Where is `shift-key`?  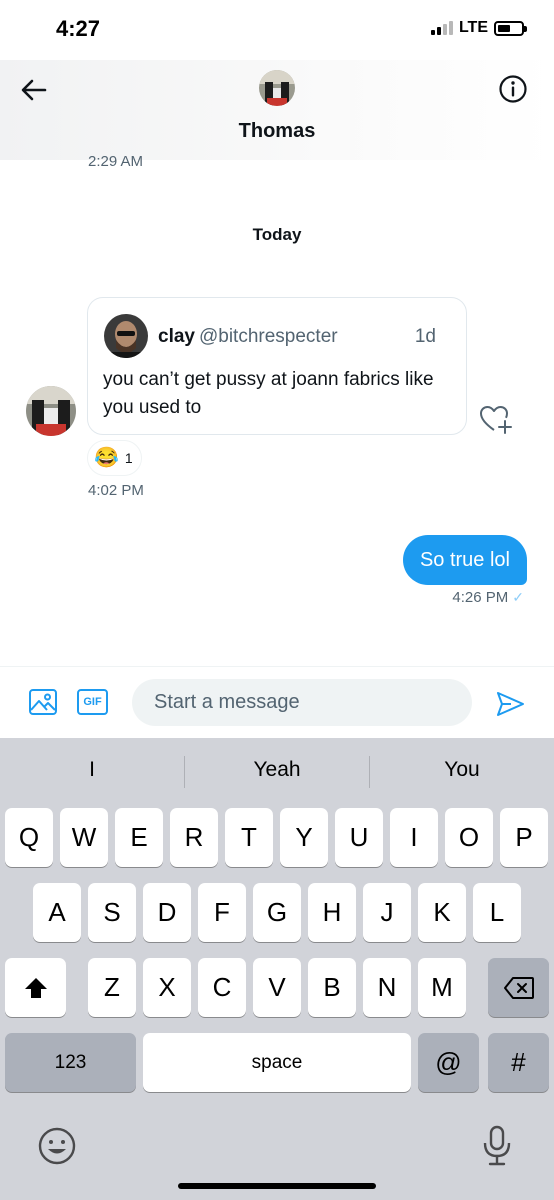 shift-key is located at coordinates (35, 987).